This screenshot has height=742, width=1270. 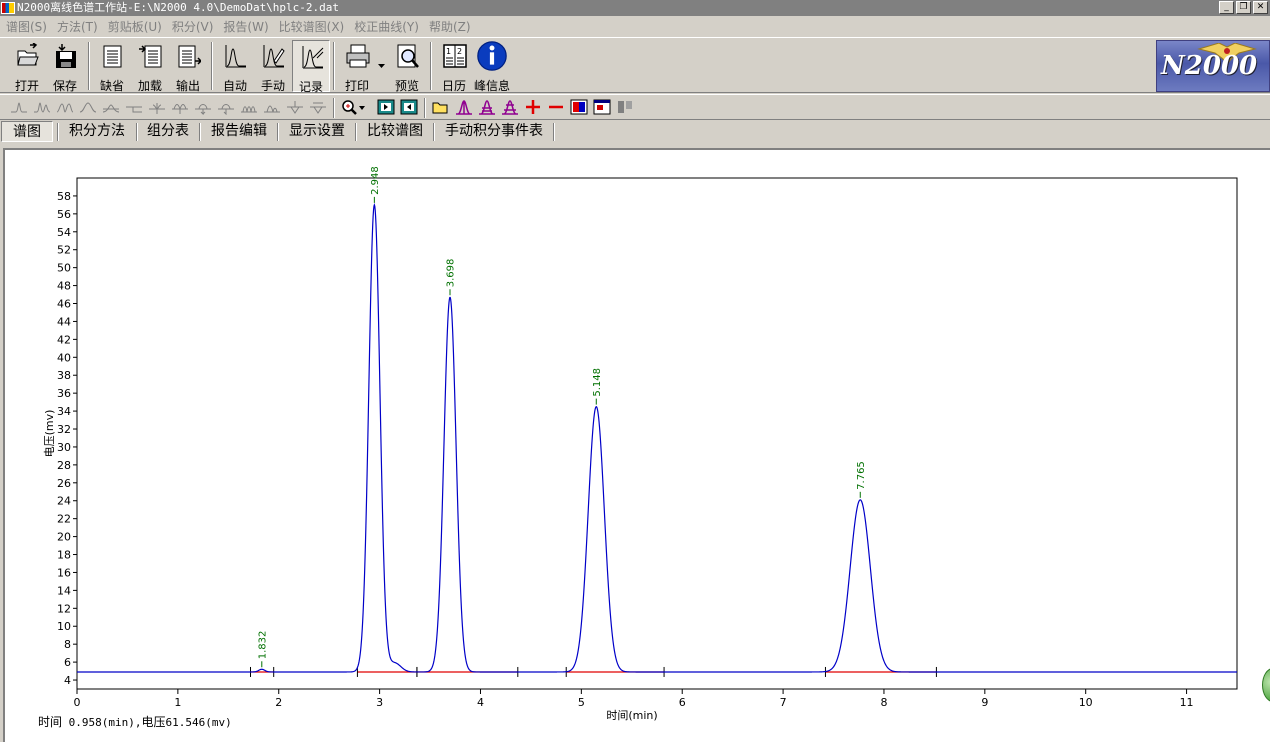 I want to click on color-setting-button, so click(x=579, y=107).